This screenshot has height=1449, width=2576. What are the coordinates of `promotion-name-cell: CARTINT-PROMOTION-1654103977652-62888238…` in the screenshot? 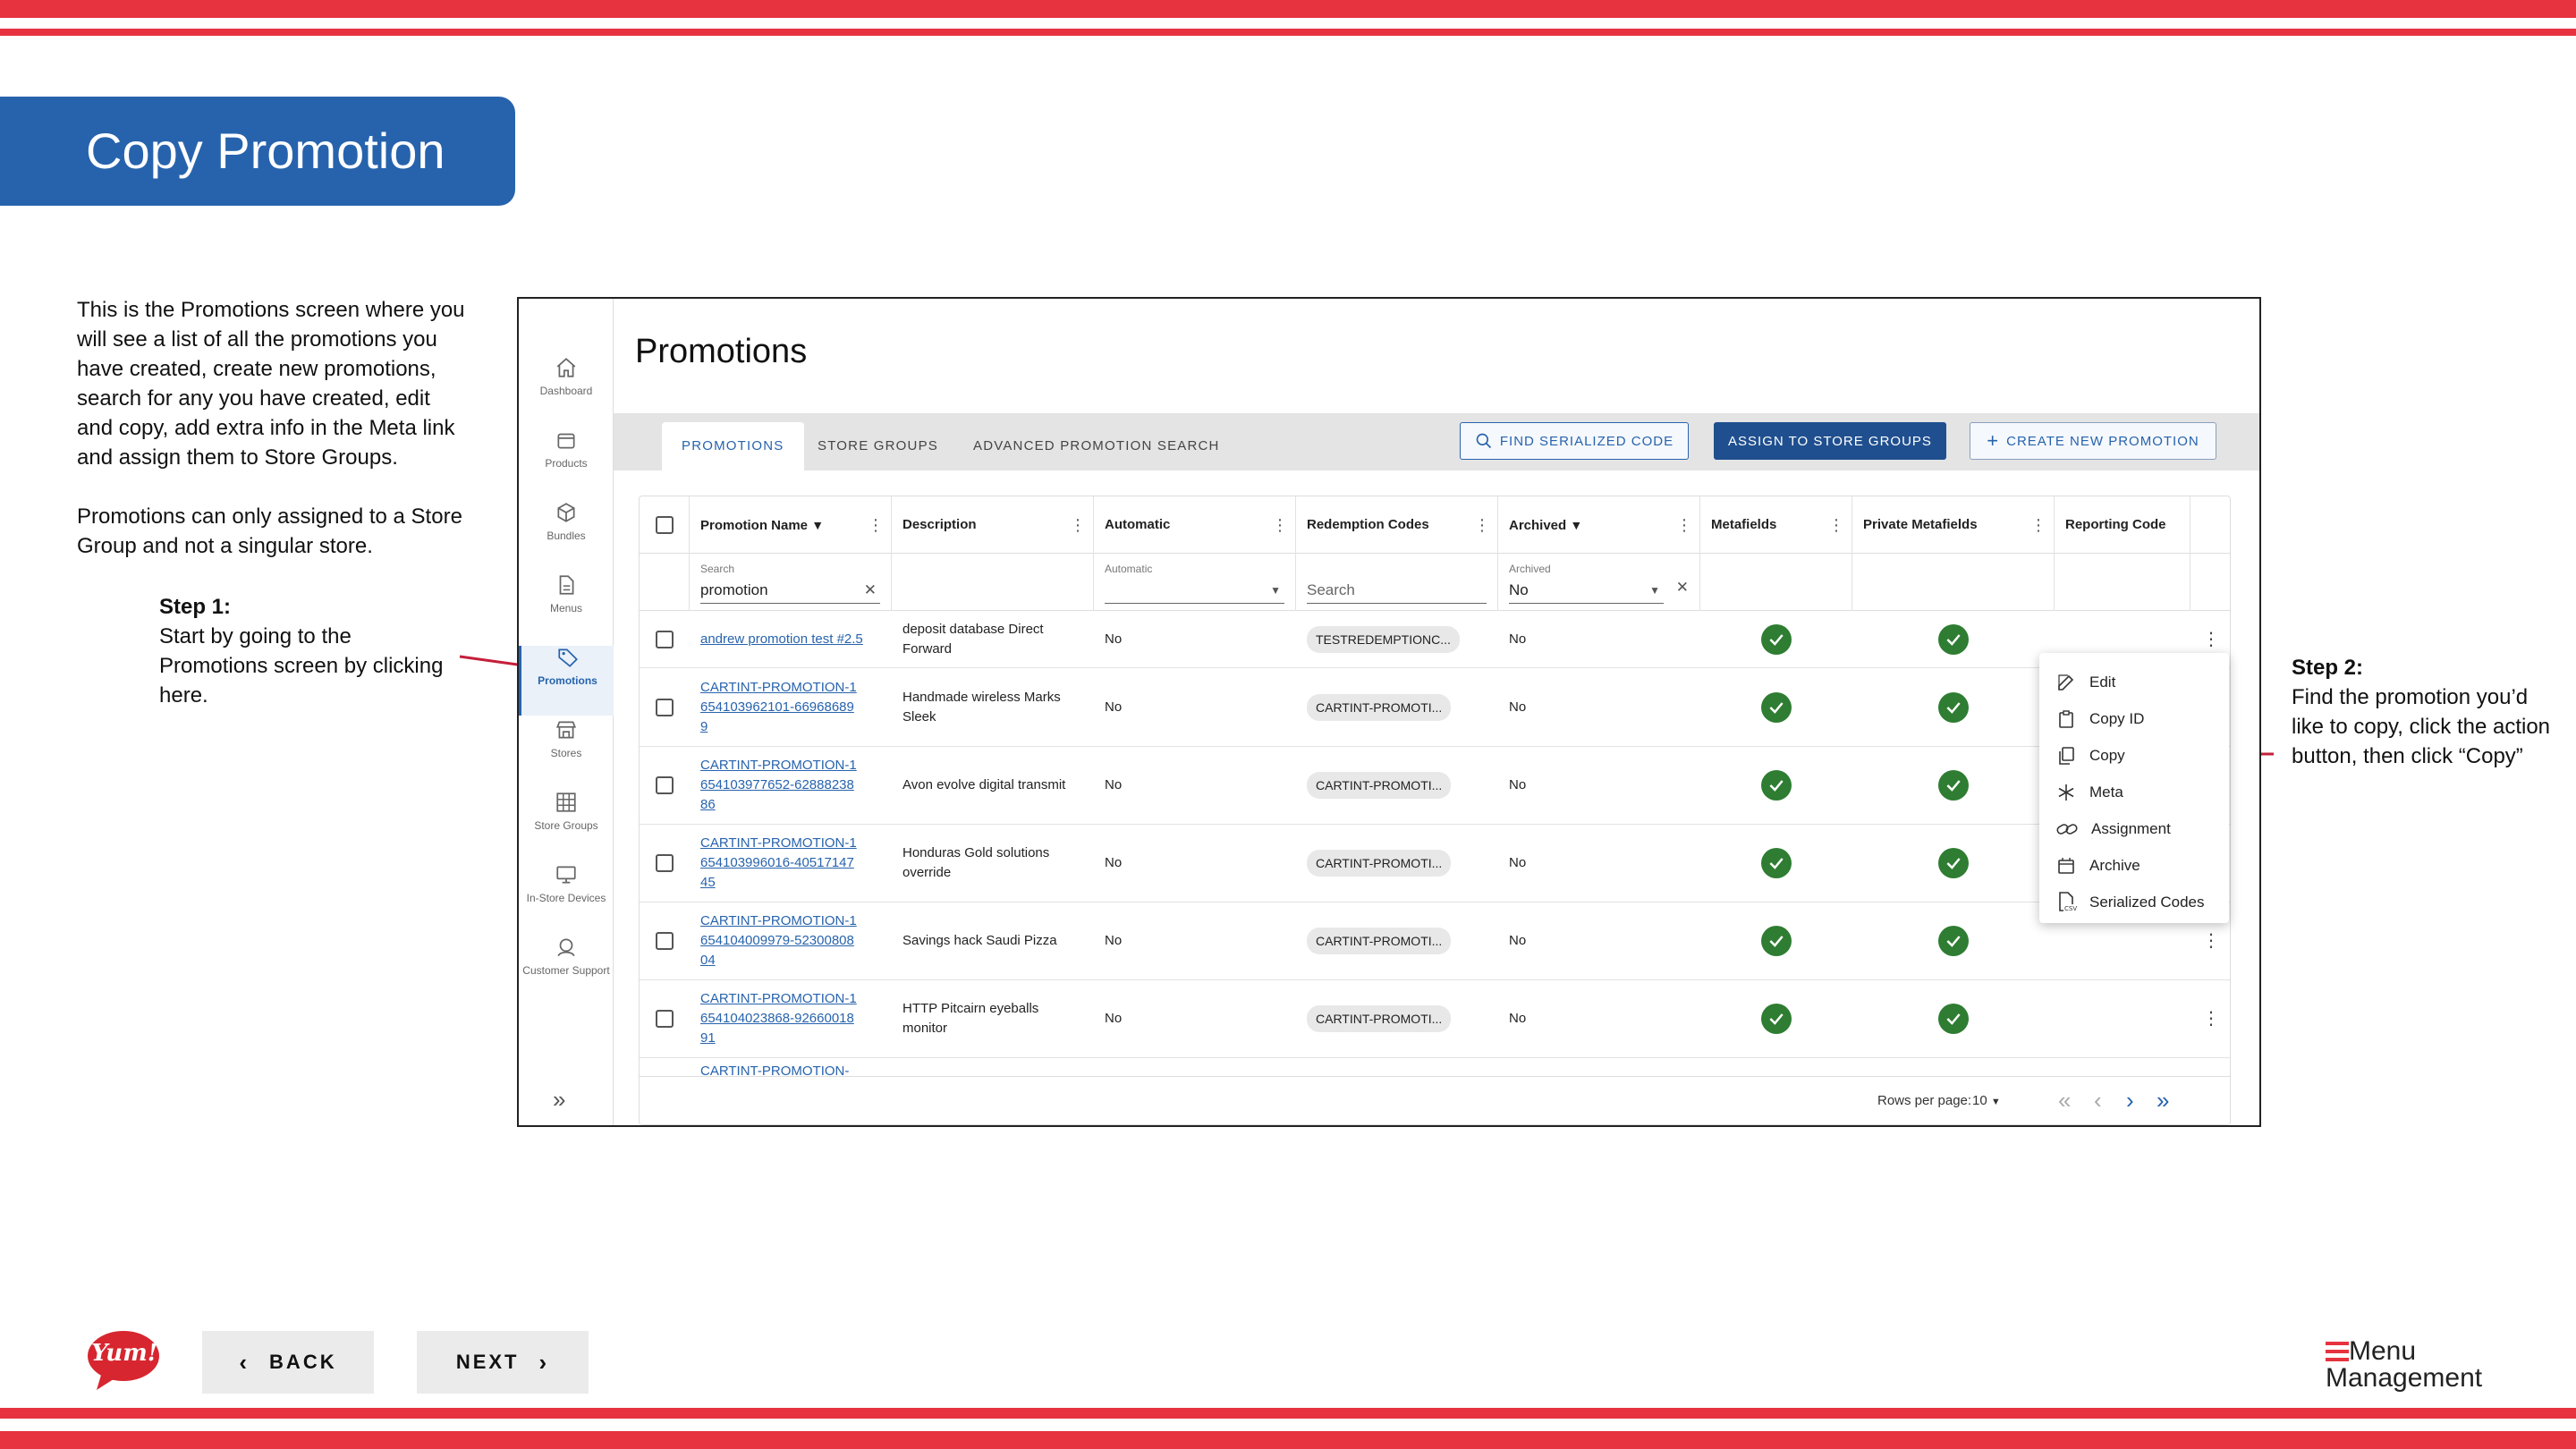 It's located at (775, 785).